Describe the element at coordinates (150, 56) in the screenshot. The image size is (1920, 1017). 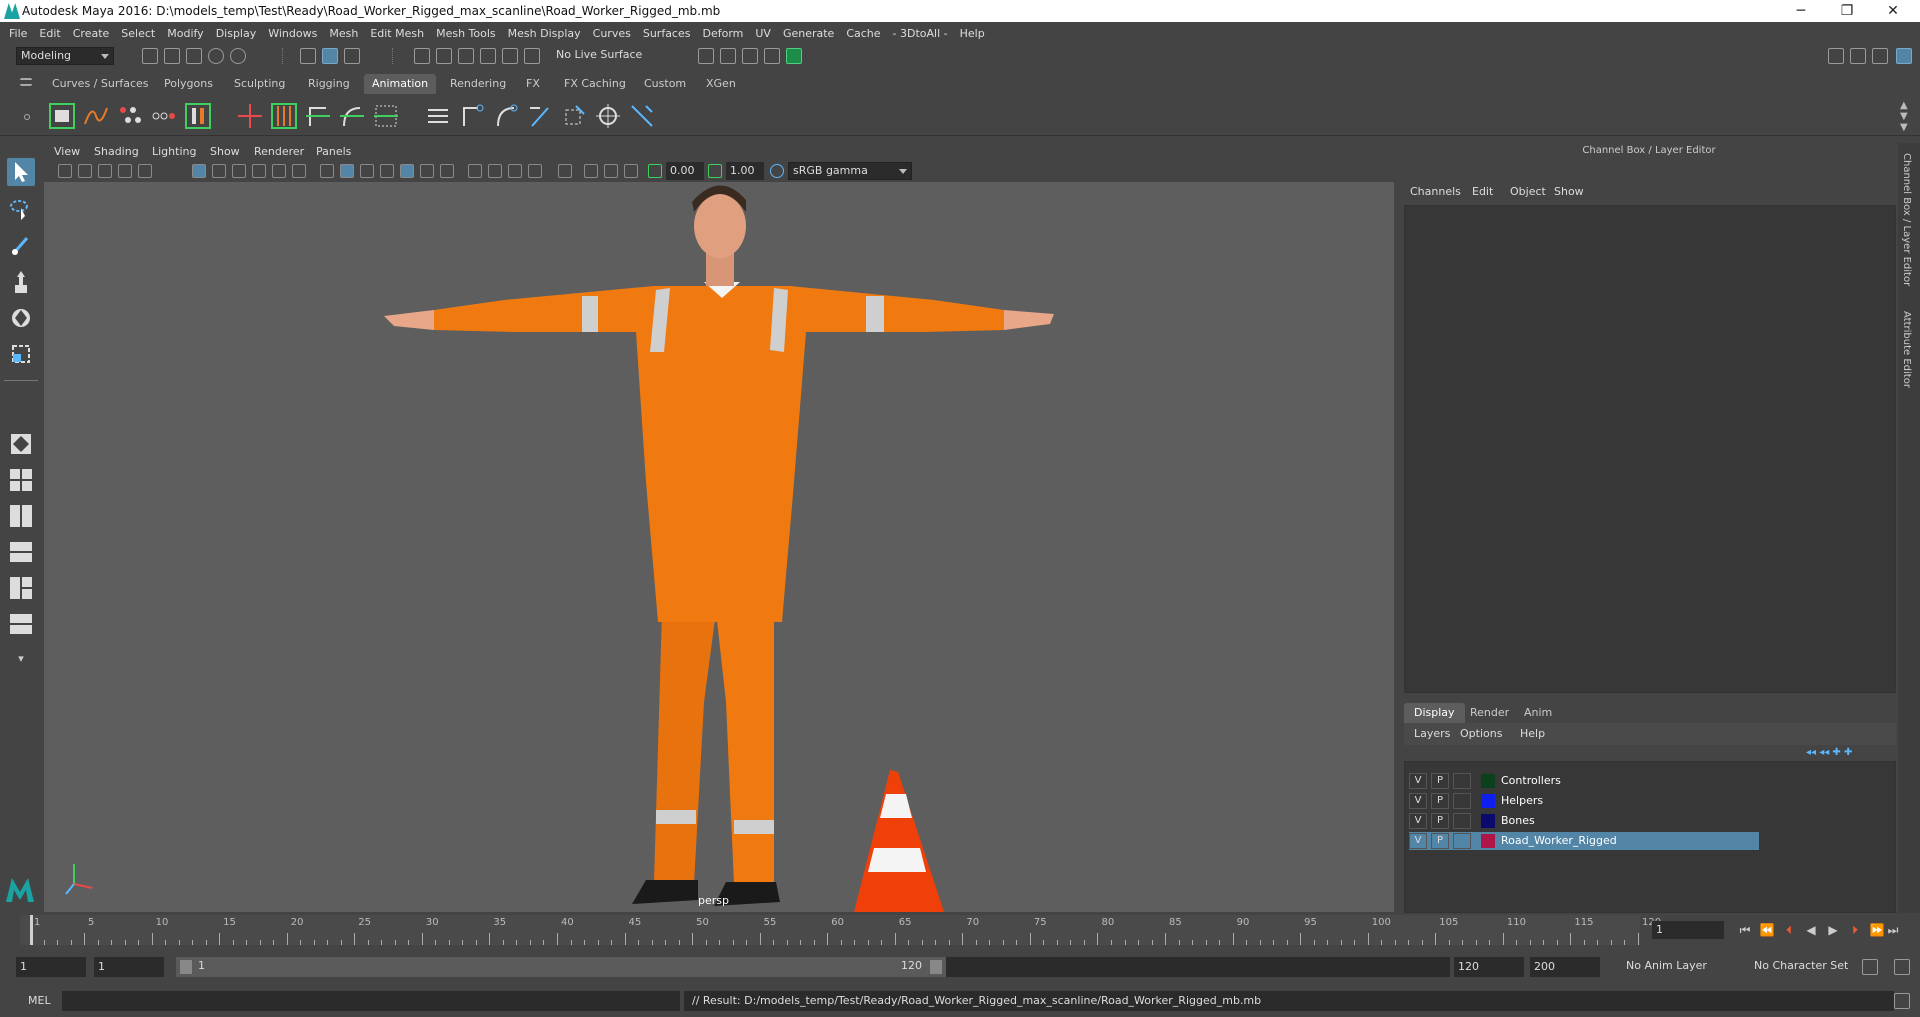
I see `new-scene-icon` at that location.